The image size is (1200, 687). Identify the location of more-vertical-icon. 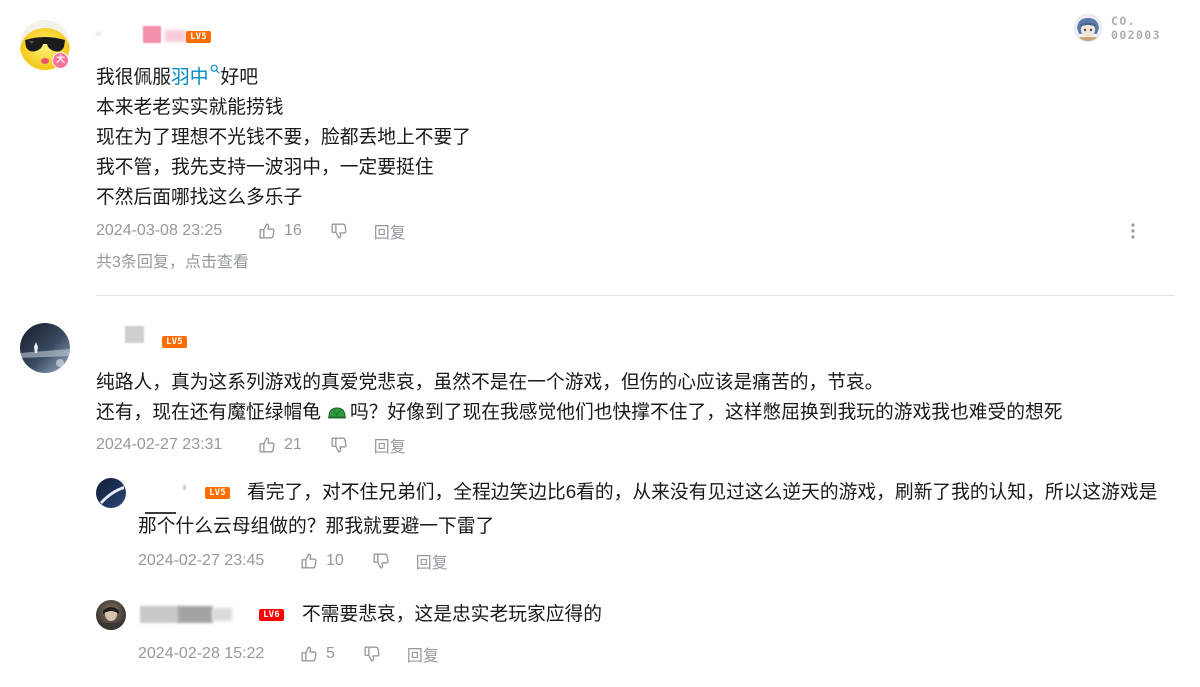
(1133, 231).